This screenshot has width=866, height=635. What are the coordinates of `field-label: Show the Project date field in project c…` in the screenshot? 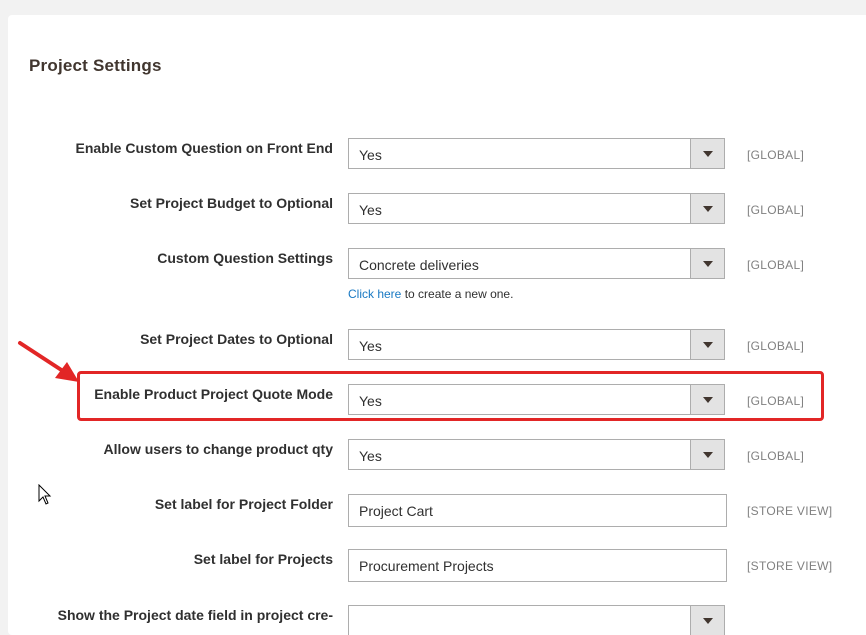 It's located at (195, 615).